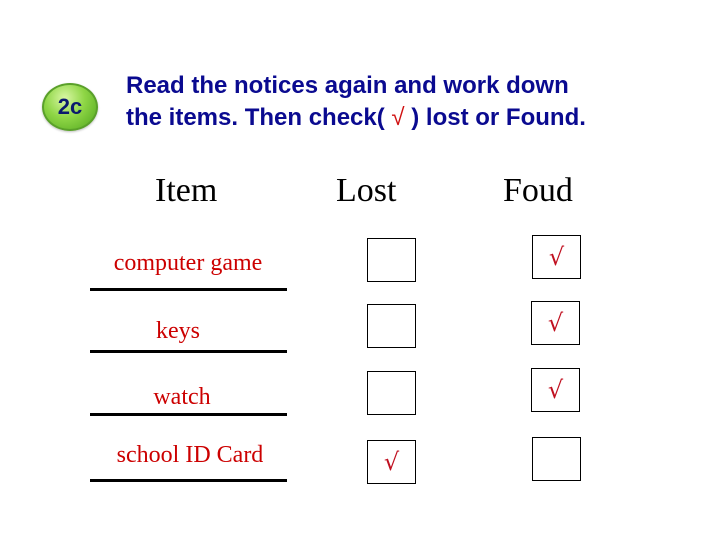  What do you see at coordinates (556, 459) in the screenshot?
I see `found-checkbox-school-id-card` at bounding box center [556, 459].